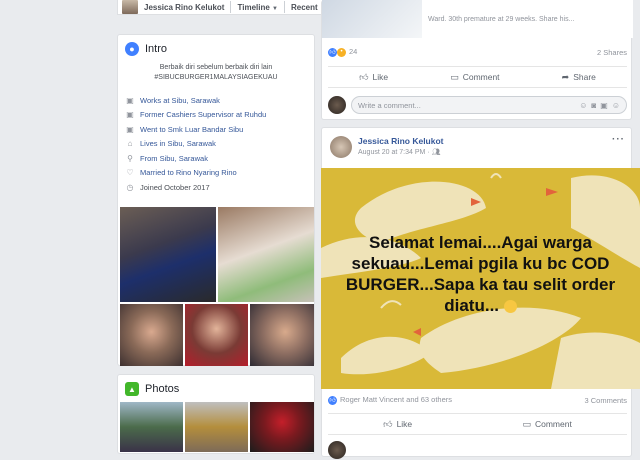 This screenshot has width=640, height=460. Describe the element at coordinates (341, 147) in the screenshot. I see `author-avatar` at that location.